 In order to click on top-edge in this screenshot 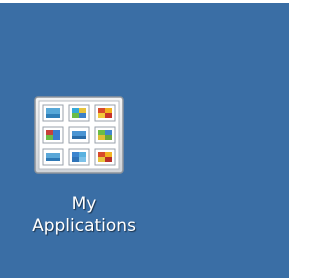, I will do `click(146, 1)`.